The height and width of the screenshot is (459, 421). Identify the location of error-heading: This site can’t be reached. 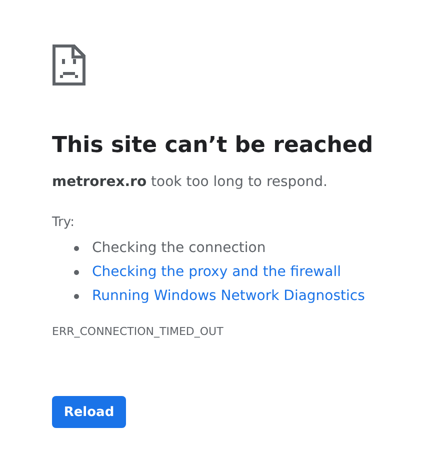
(213, 146).